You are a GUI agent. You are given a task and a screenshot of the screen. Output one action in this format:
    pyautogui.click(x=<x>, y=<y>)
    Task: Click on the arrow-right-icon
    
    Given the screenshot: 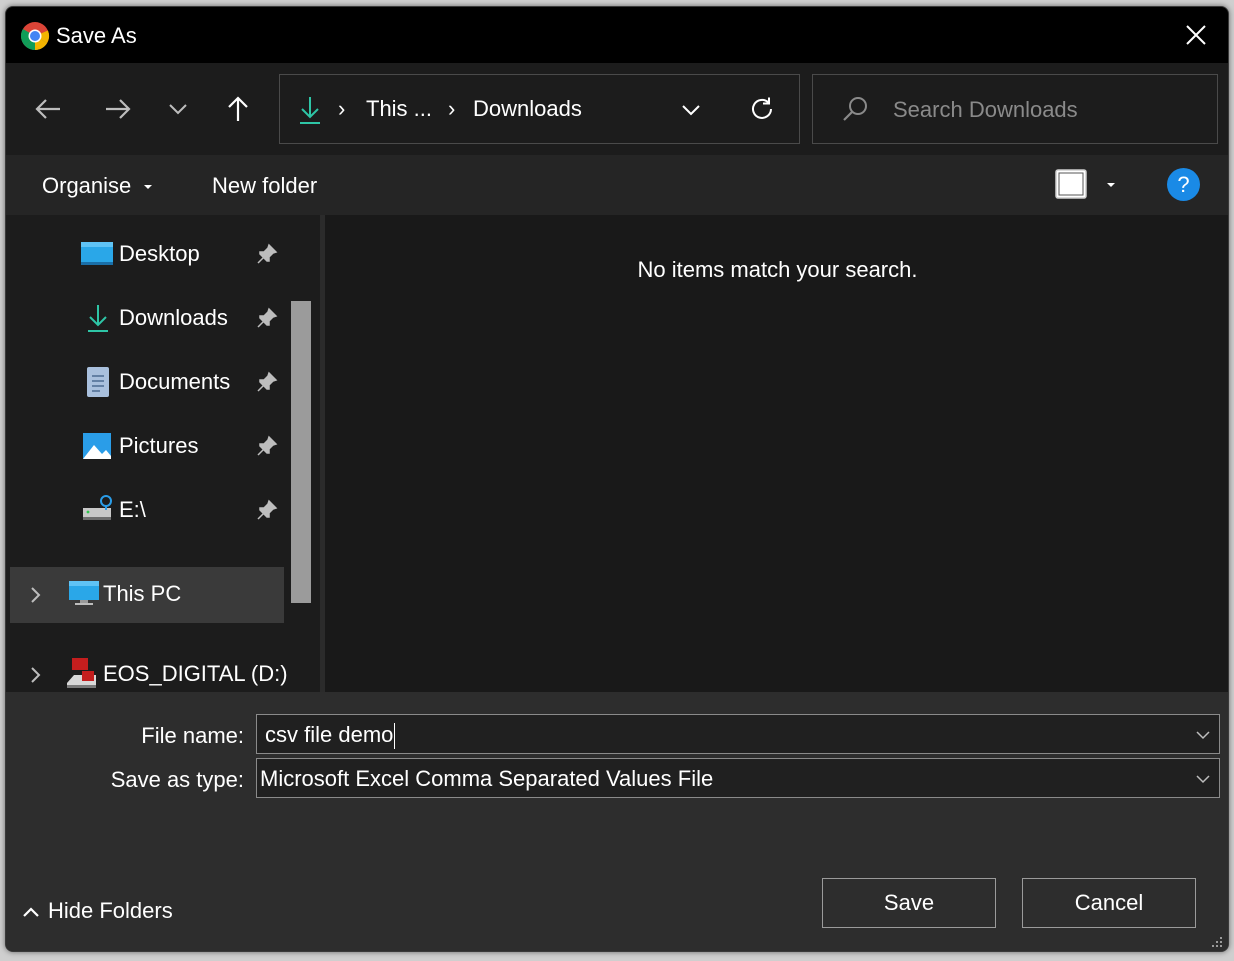 What is the action you would take?
    pyautogui.click(x=118, y=109)
    